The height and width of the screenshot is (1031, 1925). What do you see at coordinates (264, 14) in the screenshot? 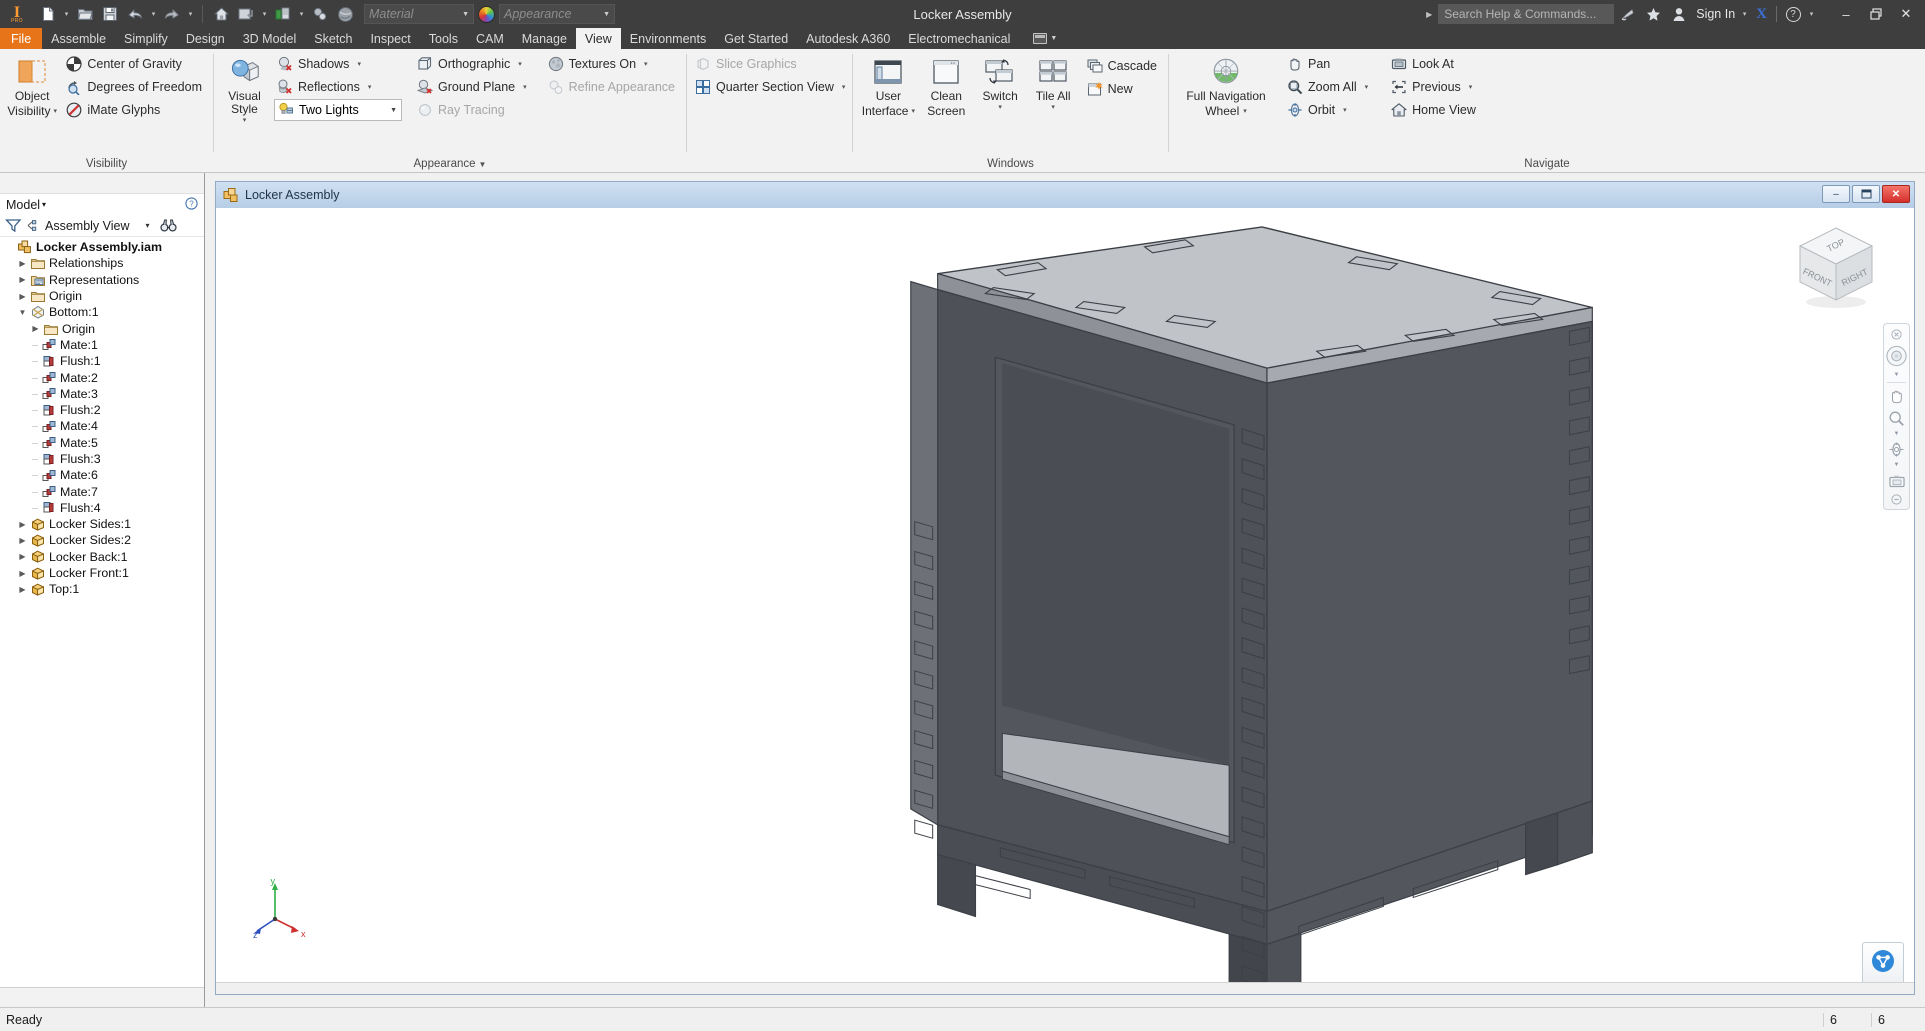
I see `return-dropdown: ▾` at bounding box center [264, 14].